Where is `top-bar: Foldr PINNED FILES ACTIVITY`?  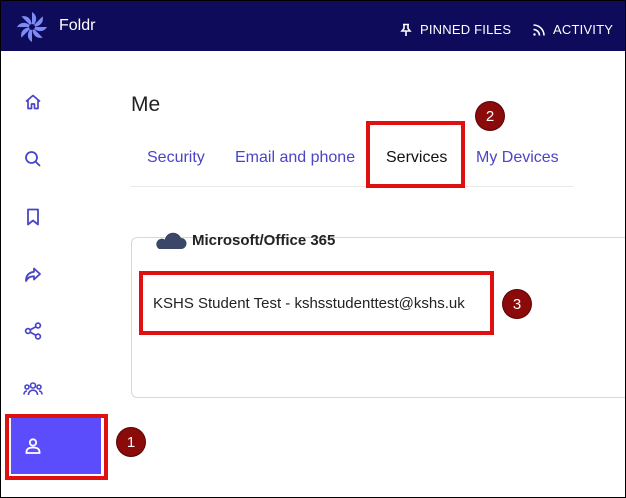 top-bar: Foldr PINNED FILES ACTIVITY is located at coordinates (313, 26).